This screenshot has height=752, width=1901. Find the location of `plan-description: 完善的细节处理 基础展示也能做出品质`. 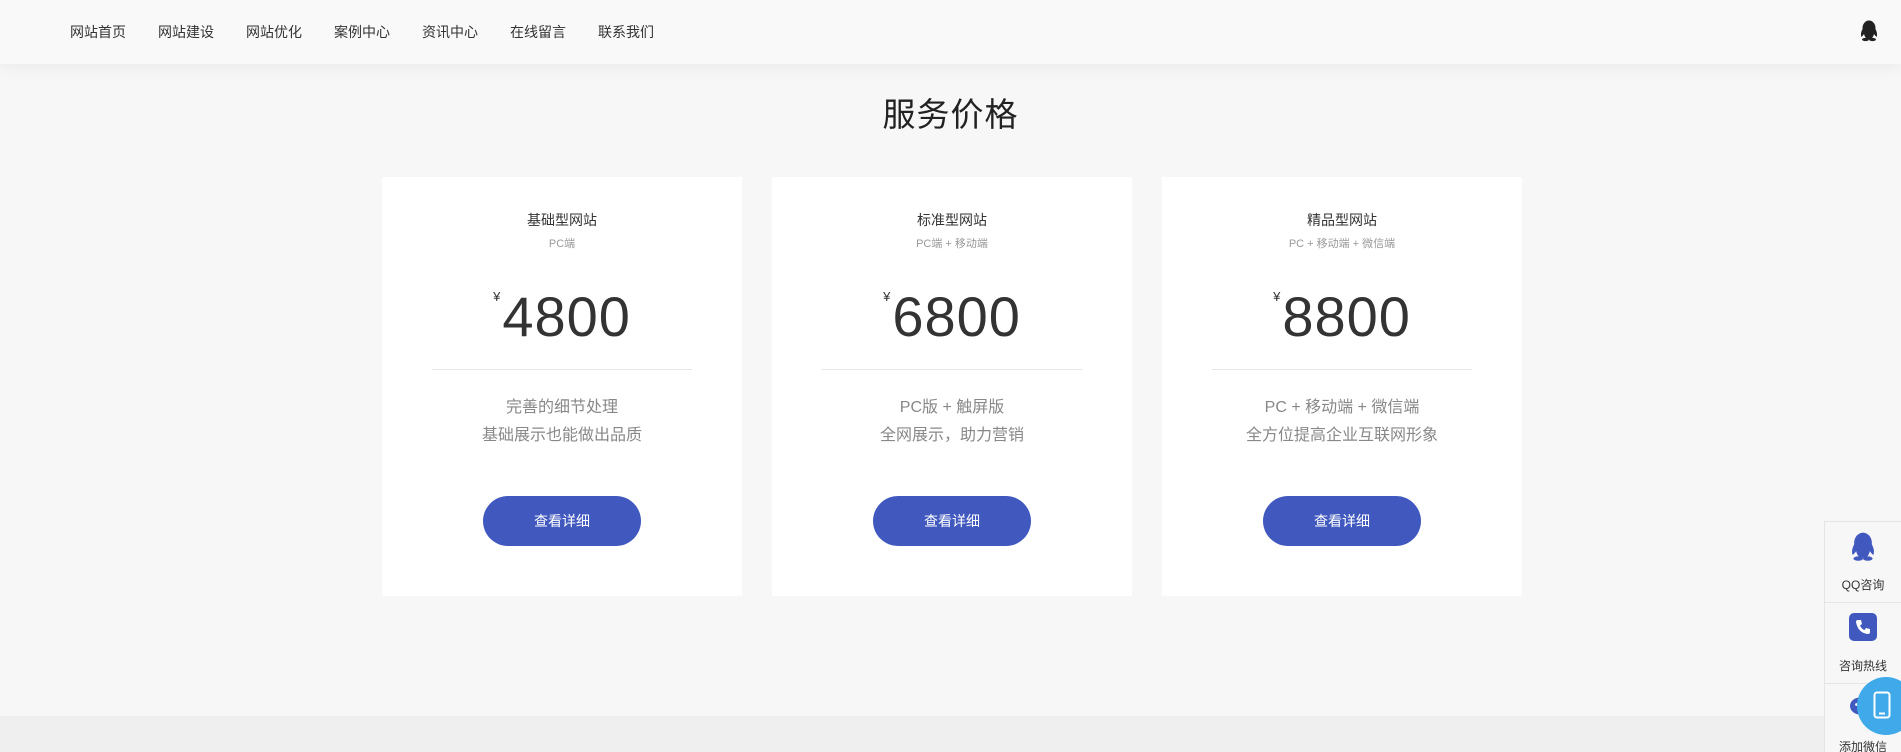

plan-description: 完善的细节处理 基础展示也能做出品质 is located at coordinates (562, 422).